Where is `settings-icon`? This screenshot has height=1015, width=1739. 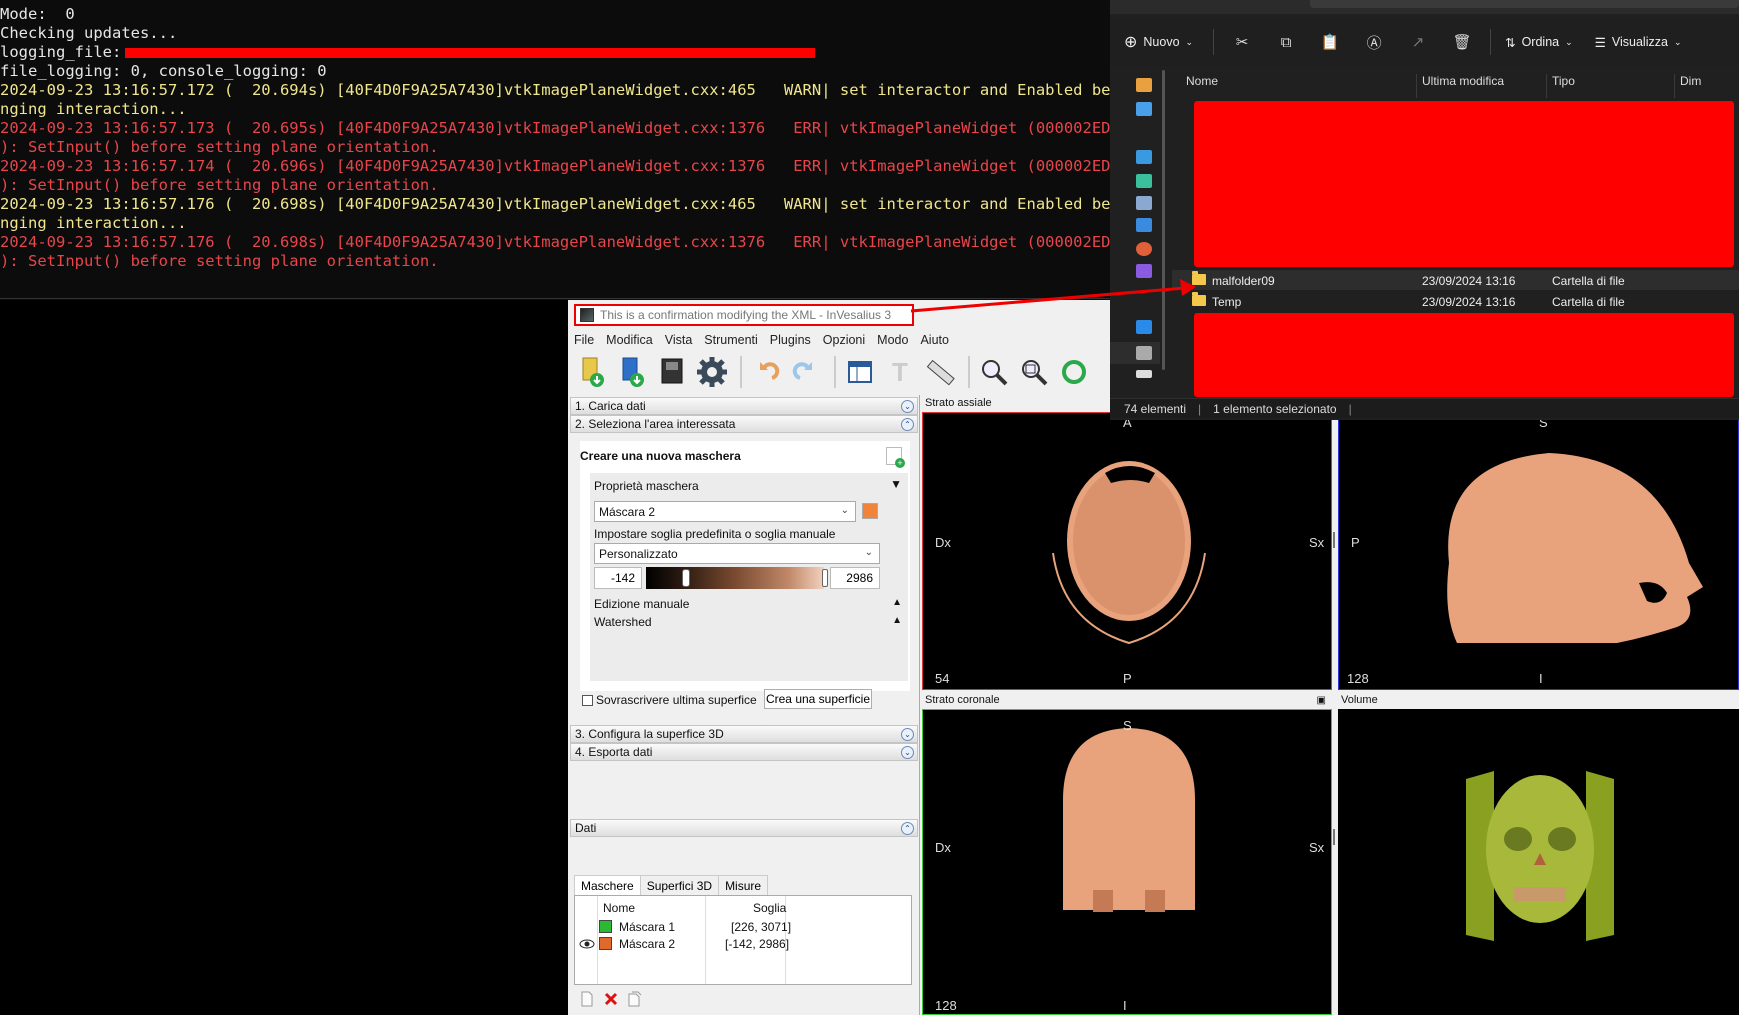 settings-icon is located at coordinates (712, 372).